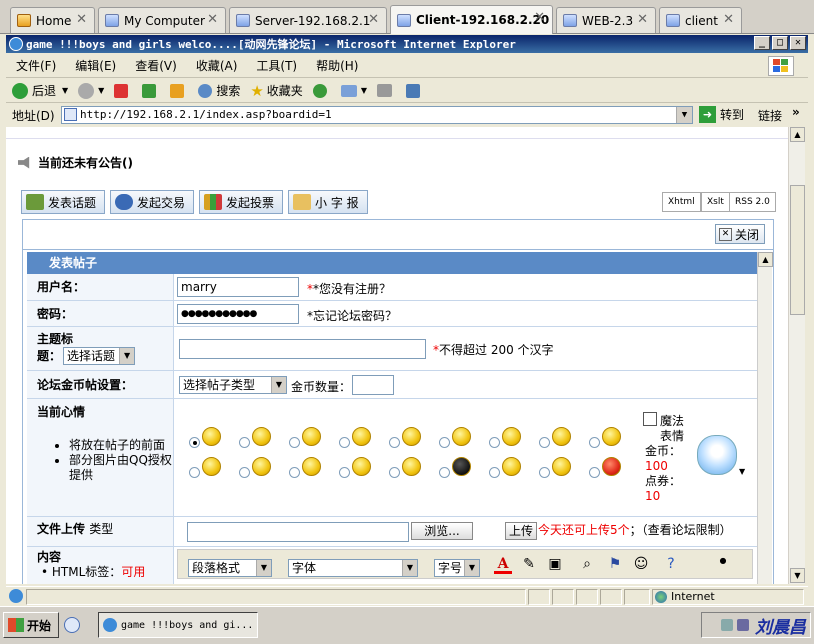  I want to click on menu-favorites: 收藏(A), so click(217, 65).